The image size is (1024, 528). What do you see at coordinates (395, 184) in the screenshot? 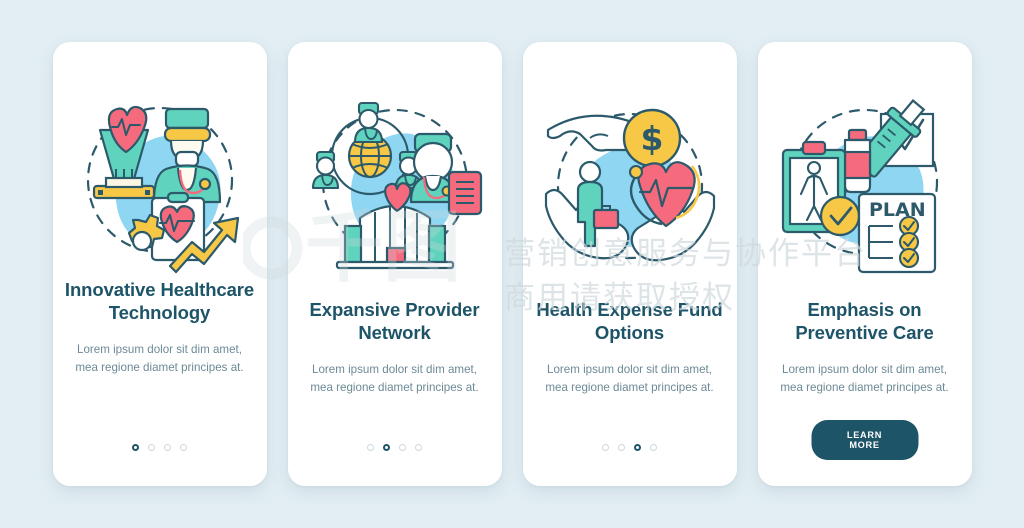
I see `provider-network-illustration` at bounding box center [395, 184].